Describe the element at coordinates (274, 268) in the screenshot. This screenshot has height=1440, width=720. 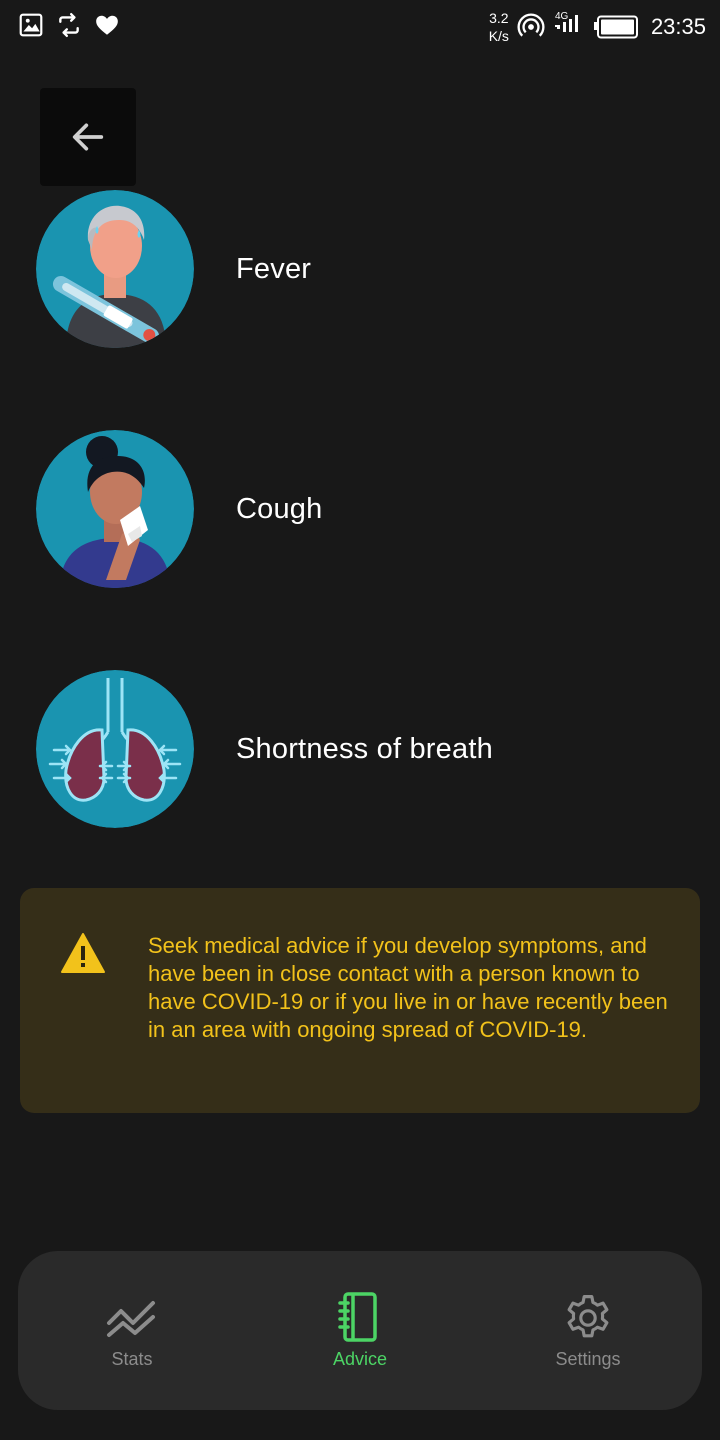
I see `symptom-label: Fever` at that location.